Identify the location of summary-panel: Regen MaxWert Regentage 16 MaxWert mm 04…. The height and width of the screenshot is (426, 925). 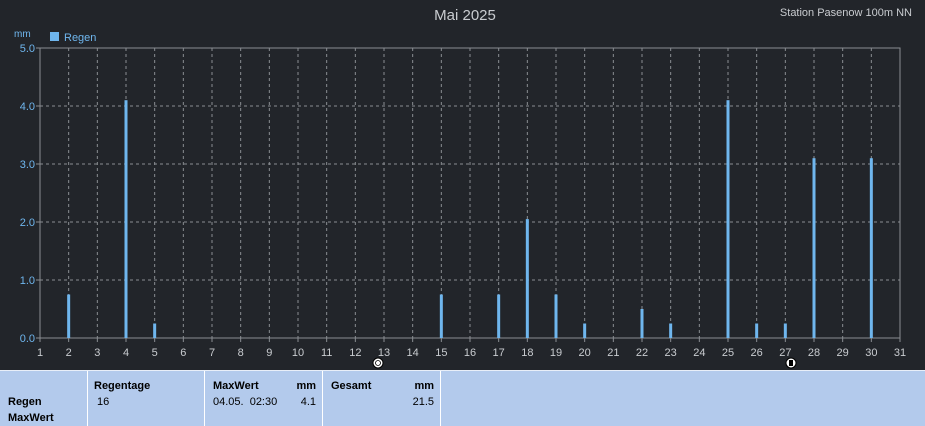
(462, 398).